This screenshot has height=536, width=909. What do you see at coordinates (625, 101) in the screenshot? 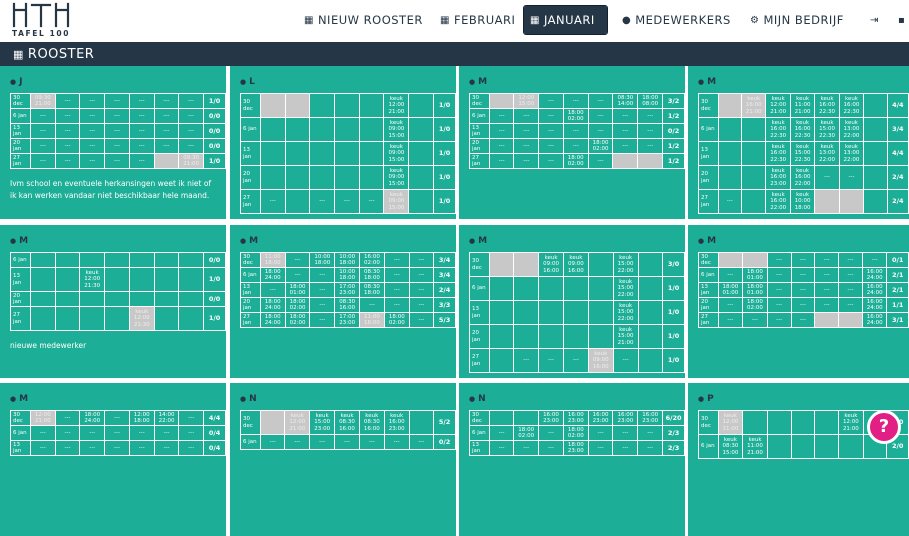
I see `shift-cell: 08:30 14:00` at bounding box center [625, 101].